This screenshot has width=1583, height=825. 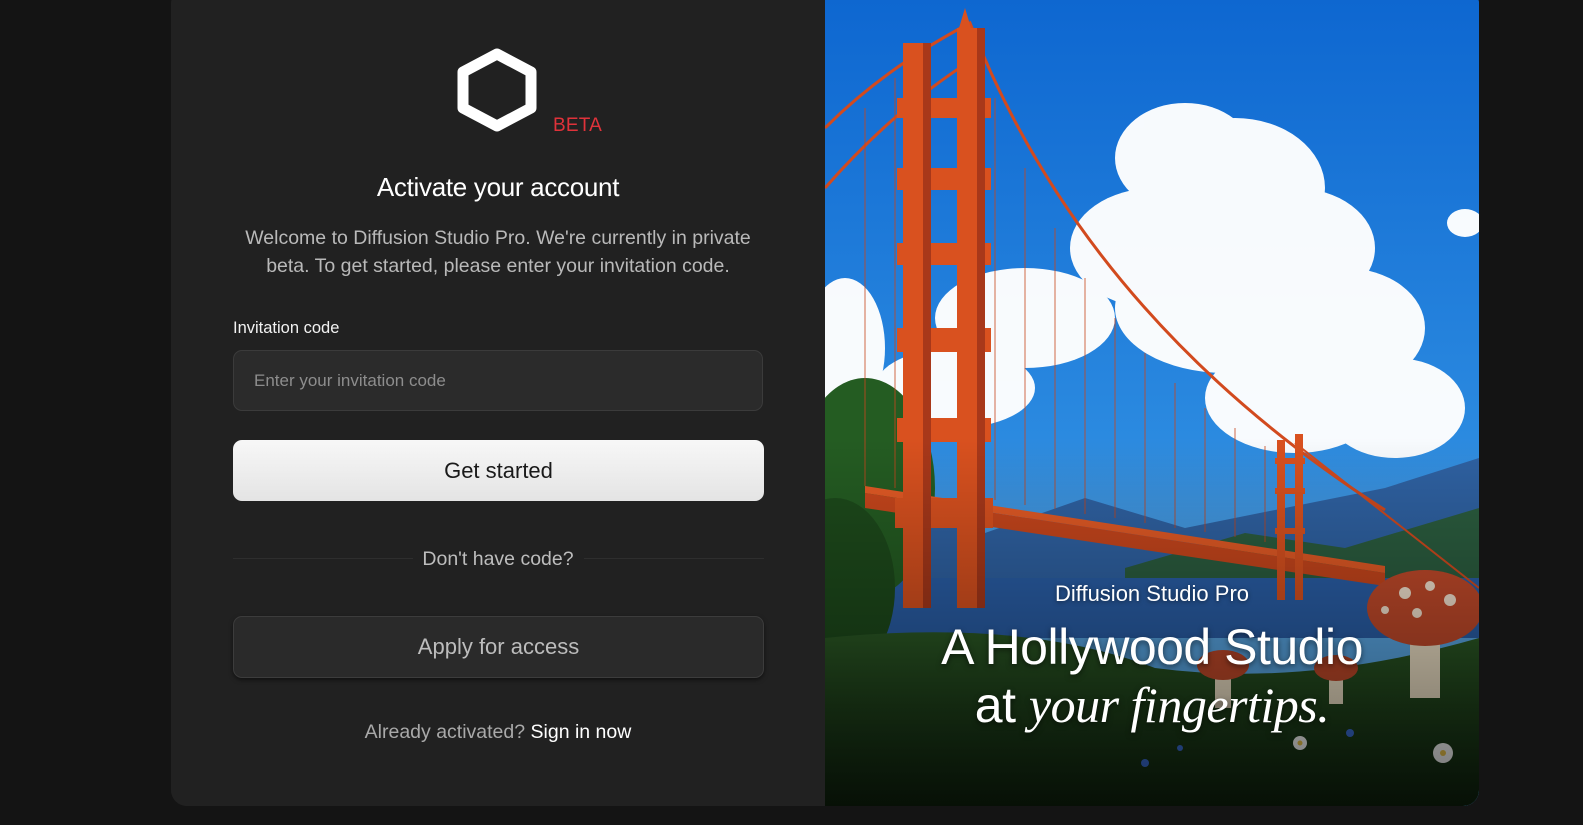 What do you see at coordinates (578, 125) in the screenshot?
I see `beta-badge: BETA` at bounding box center [578, 125].